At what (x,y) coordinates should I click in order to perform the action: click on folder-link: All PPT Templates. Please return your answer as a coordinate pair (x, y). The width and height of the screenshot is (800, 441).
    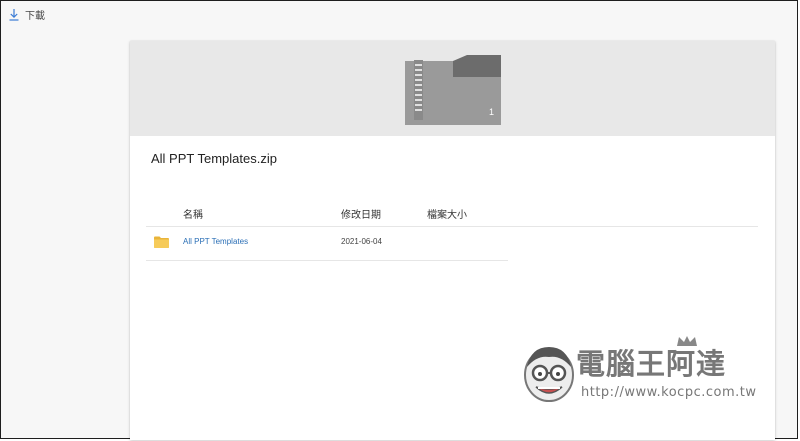
    Looking at the image, I should click on (215, 241).